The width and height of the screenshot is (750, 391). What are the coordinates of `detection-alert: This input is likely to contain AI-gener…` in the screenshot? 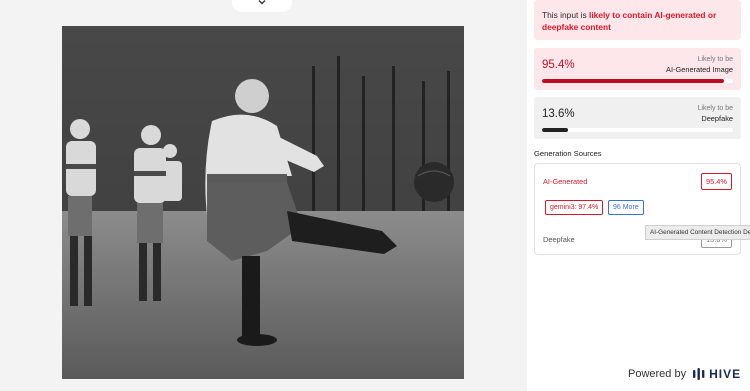 It's located at (637, 20).